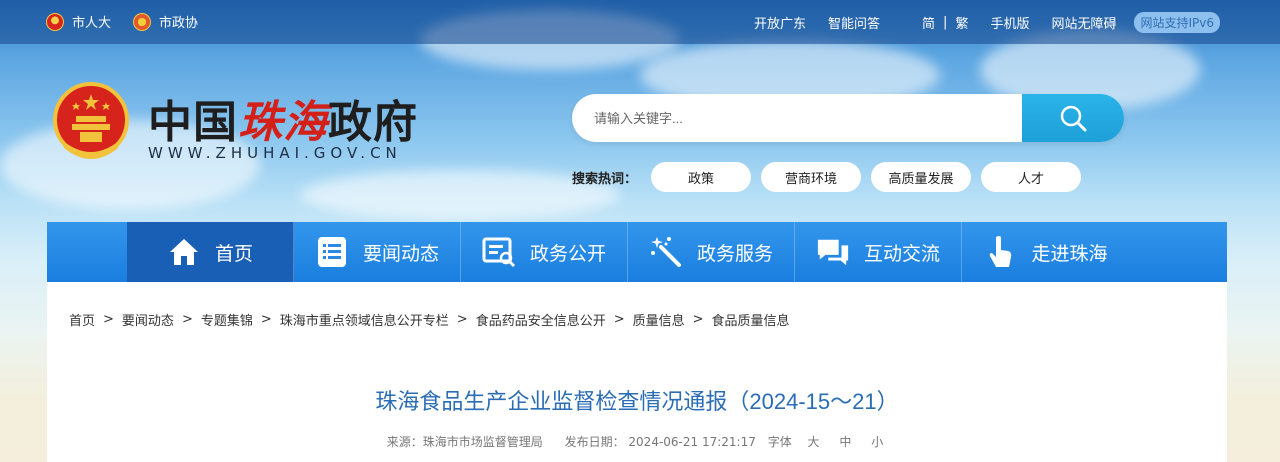  Describe the element at coordinates (227, 319) in the screenshot. I see `breadcrumb-special-topics: 专题集锦` at that location.